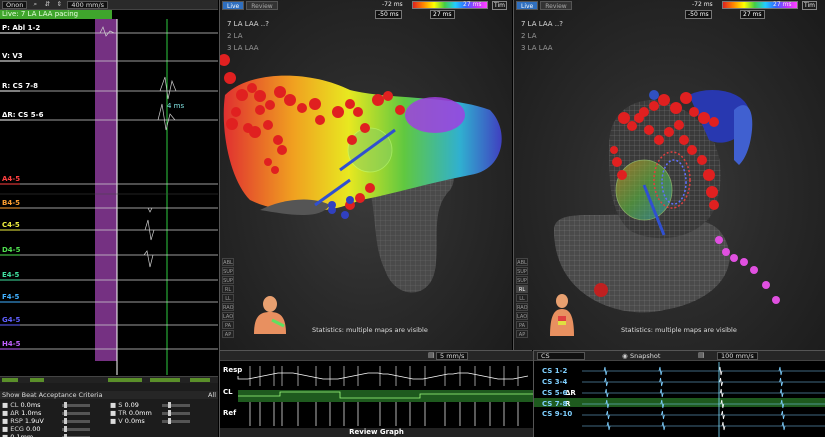  Describe the element at coordinates (12, 56) in the screenshot. I see `channel-label: V: V3` at that location.